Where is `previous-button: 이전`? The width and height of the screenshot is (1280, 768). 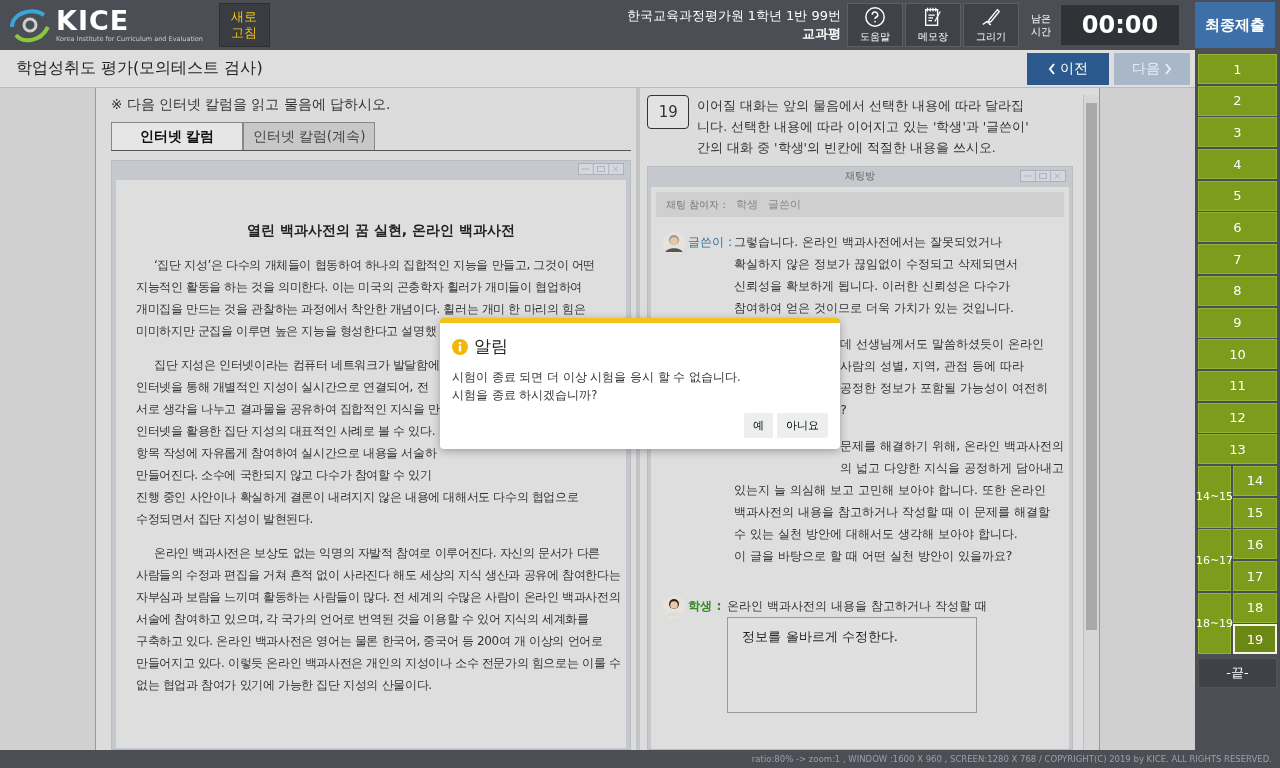 previous-button: 이전 is located at coordinates (1068, 68).